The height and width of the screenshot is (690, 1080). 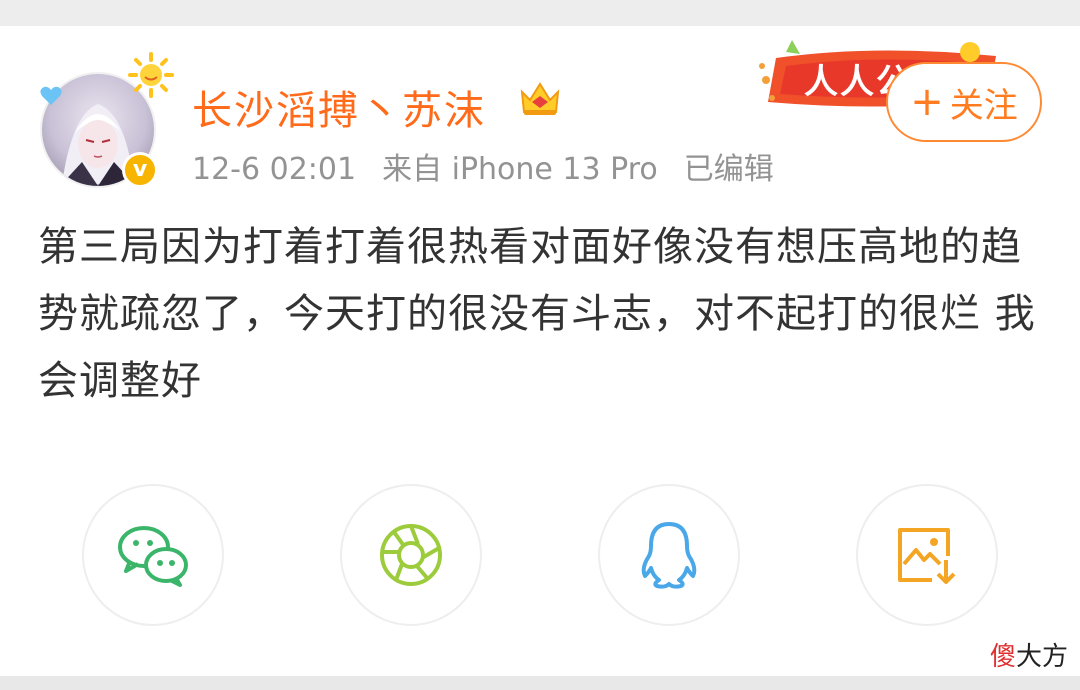 I want to click on save-image-icon, so click(x=927, y=556).